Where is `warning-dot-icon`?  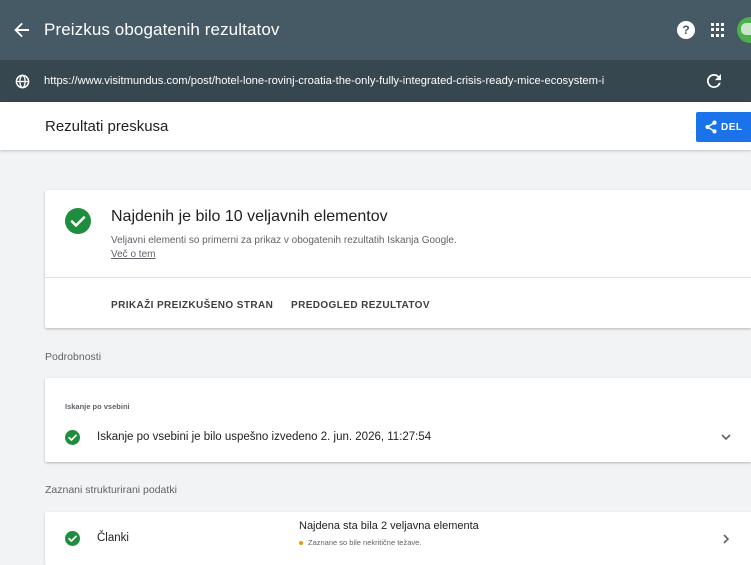 warning-dot-icon is located at coordinates (301, 542).